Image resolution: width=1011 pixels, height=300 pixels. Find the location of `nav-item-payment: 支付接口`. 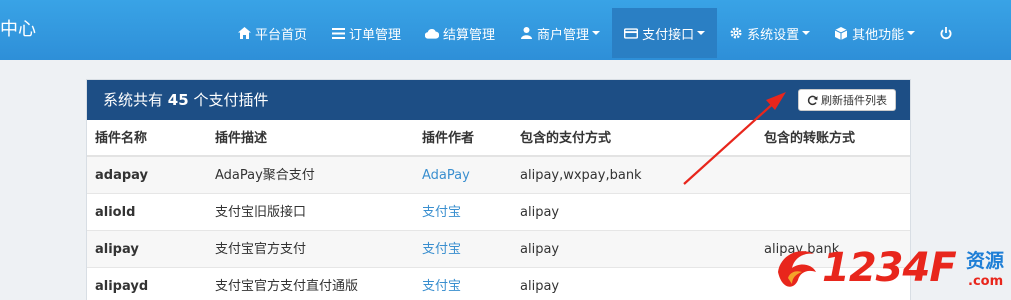

nav-item-payment: 支付接口 is located at coordinates (665, 33).